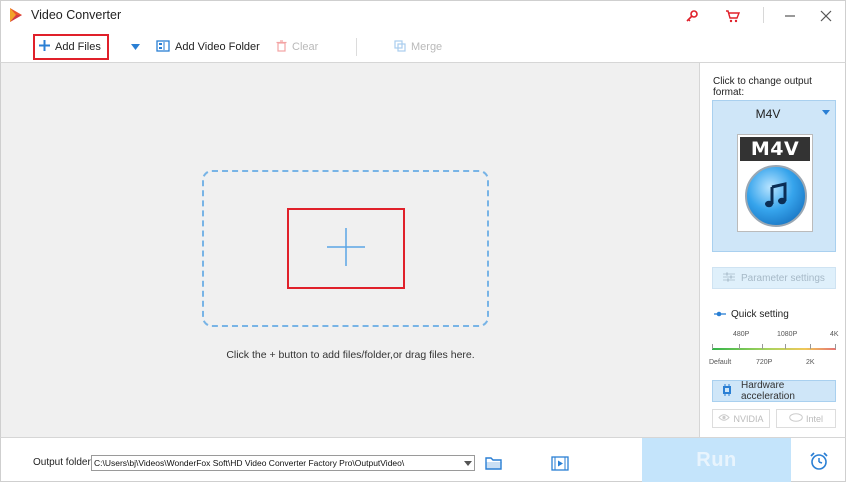 This screenshot has height=482, width=846. Describe the element at coordinates (776, 196) in the screenshot. I see `music-note-icon` at that location.